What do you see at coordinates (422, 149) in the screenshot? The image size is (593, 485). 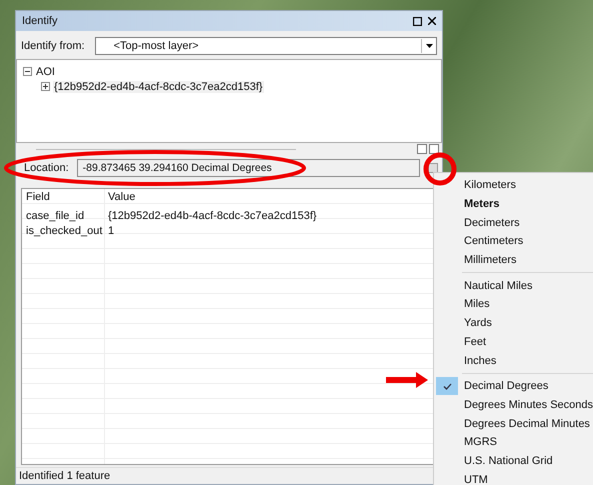 I see `pin-button` at bounding box center [422, 149].